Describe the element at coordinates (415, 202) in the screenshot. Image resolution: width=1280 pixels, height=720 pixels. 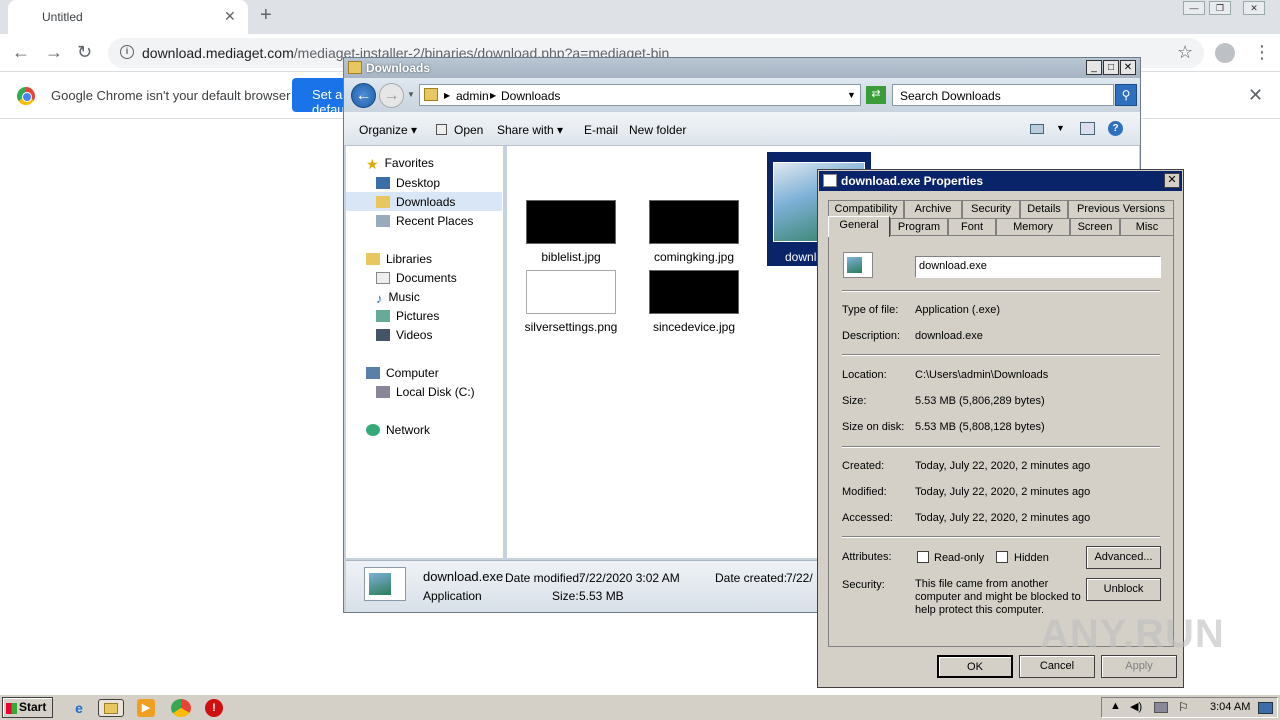
I see `nav-downloads: Downloads` at that location.